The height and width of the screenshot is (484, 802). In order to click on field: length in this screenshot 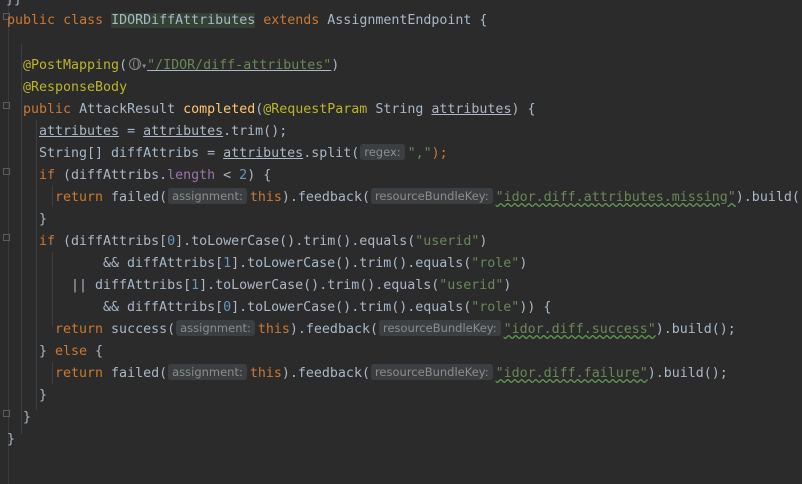, I will do `click(191, 175)`.